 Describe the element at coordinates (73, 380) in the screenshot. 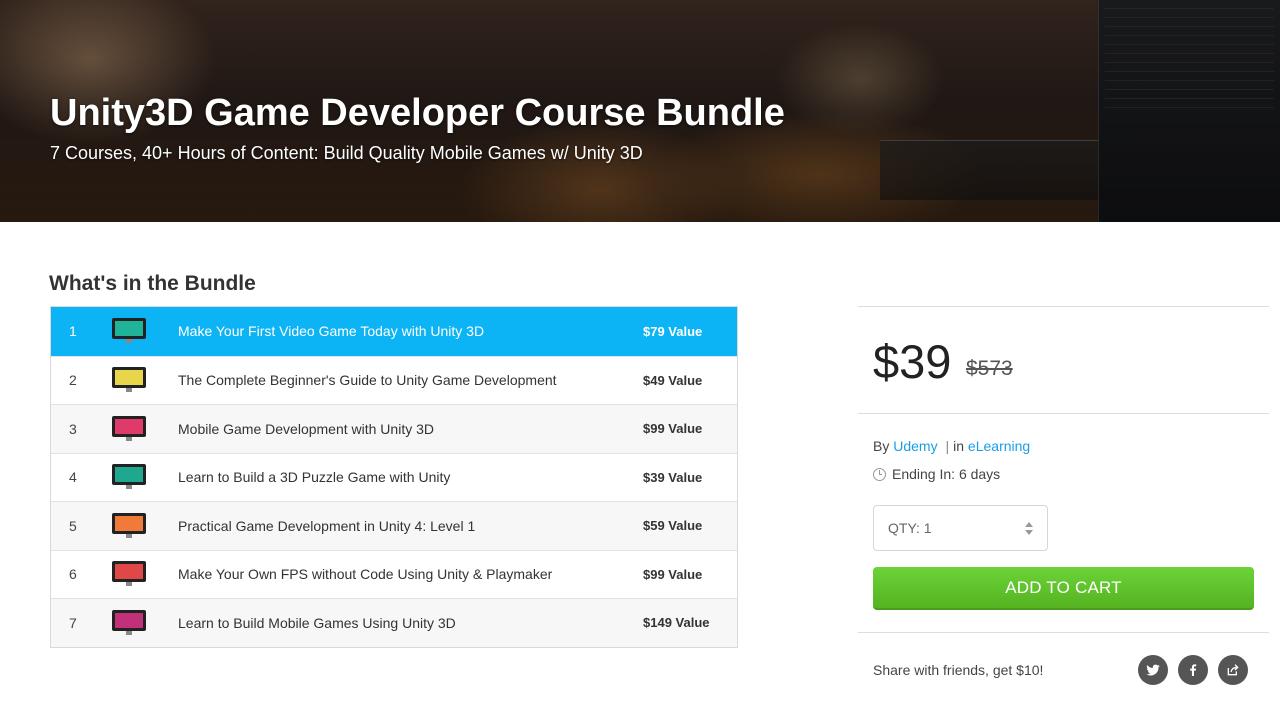

I see `item-number: 2` at that location.